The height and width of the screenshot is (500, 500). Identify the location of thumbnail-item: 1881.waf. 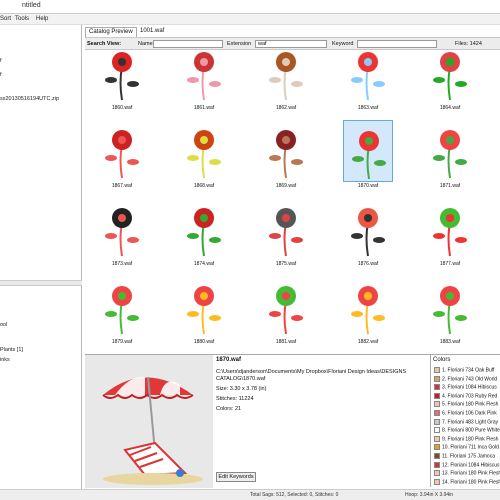
(286, 313).